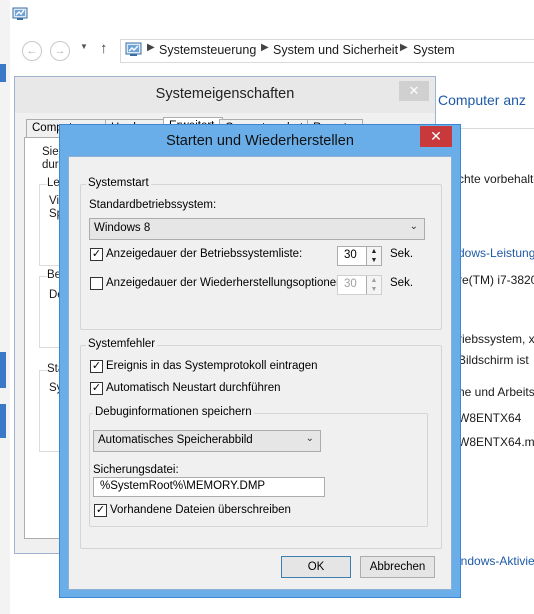 Image resolution: width=534 pixels, height=614 pixels. What do you see at coordinates (153, 205) in the screenshot?
I see `default-os-label: Standardbetriebssystem:` at bounding box center [153, 205].